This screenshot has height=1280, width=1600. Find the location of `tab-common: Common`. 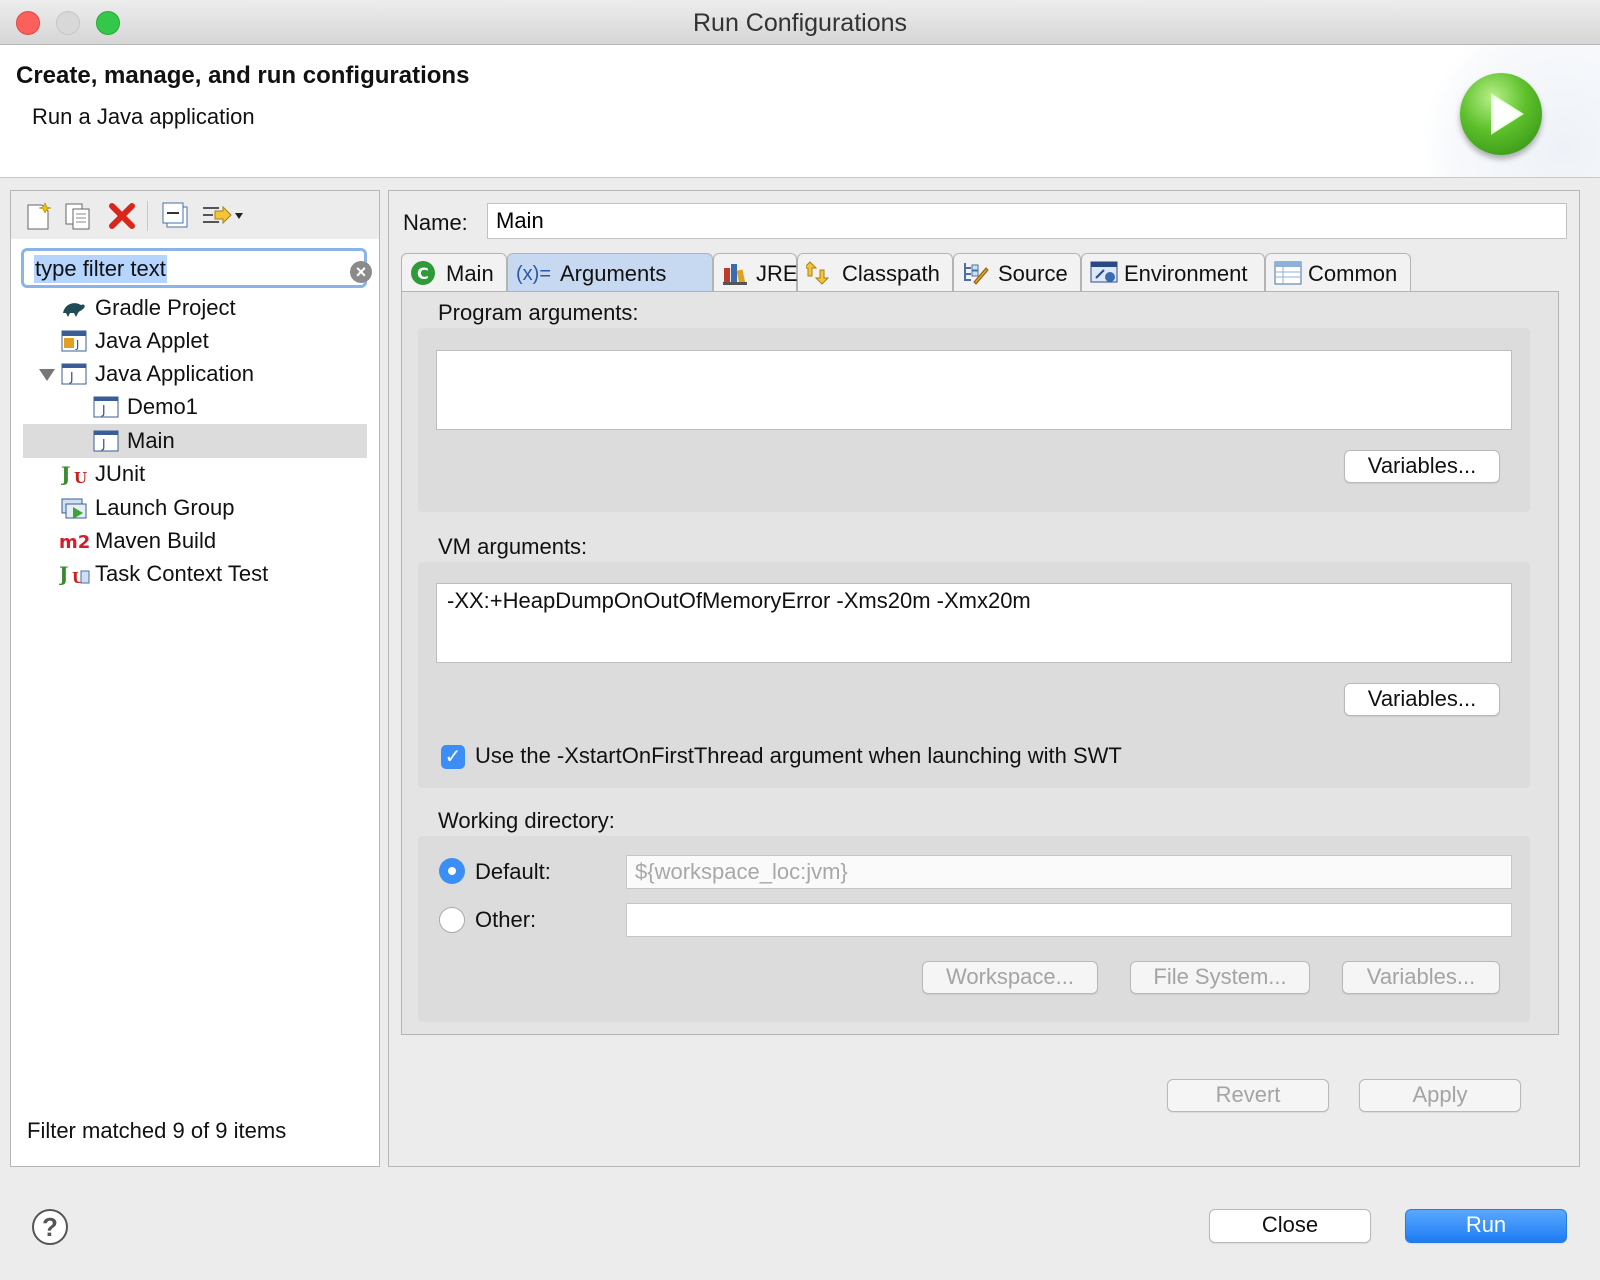

tab-common: Common is located at coordinates (1338, 272).